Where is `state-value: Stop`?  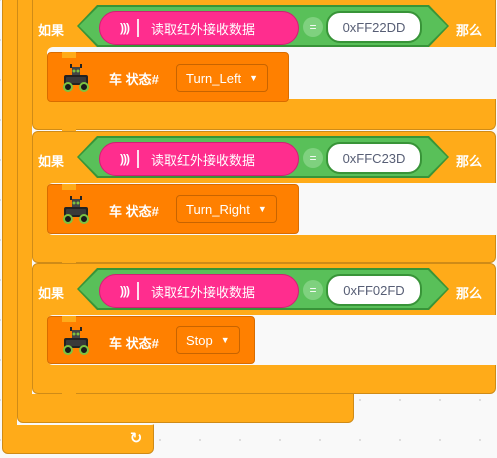 state-value: Stop is located at coordinates (199, 340).